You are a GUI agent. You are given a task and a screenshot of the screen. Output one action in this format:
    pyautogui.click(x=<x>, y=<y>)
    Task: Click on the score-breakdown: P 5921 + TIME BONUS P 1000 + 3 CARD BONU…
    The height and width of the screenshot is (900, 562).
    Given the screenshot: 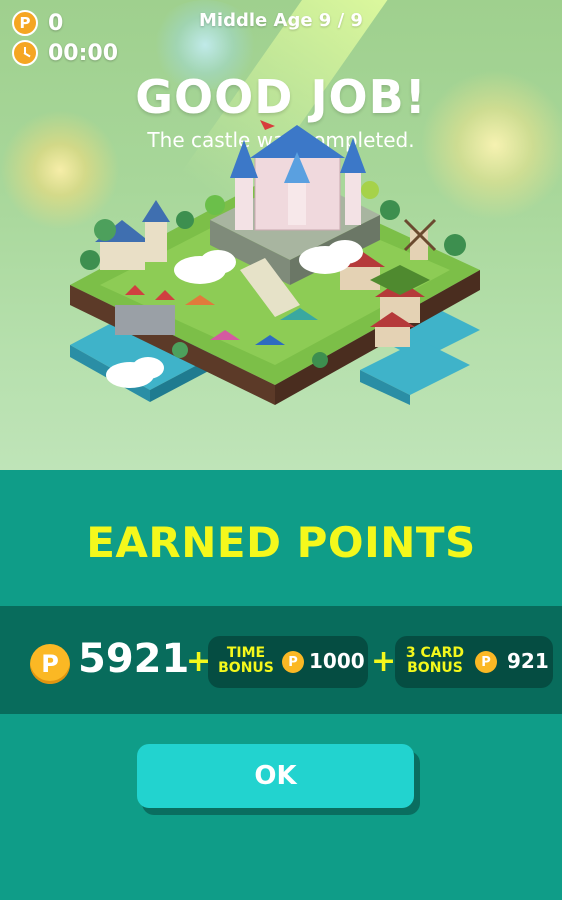 What is the action you would take?
    pyautogui.click(x=281, y=660)
    